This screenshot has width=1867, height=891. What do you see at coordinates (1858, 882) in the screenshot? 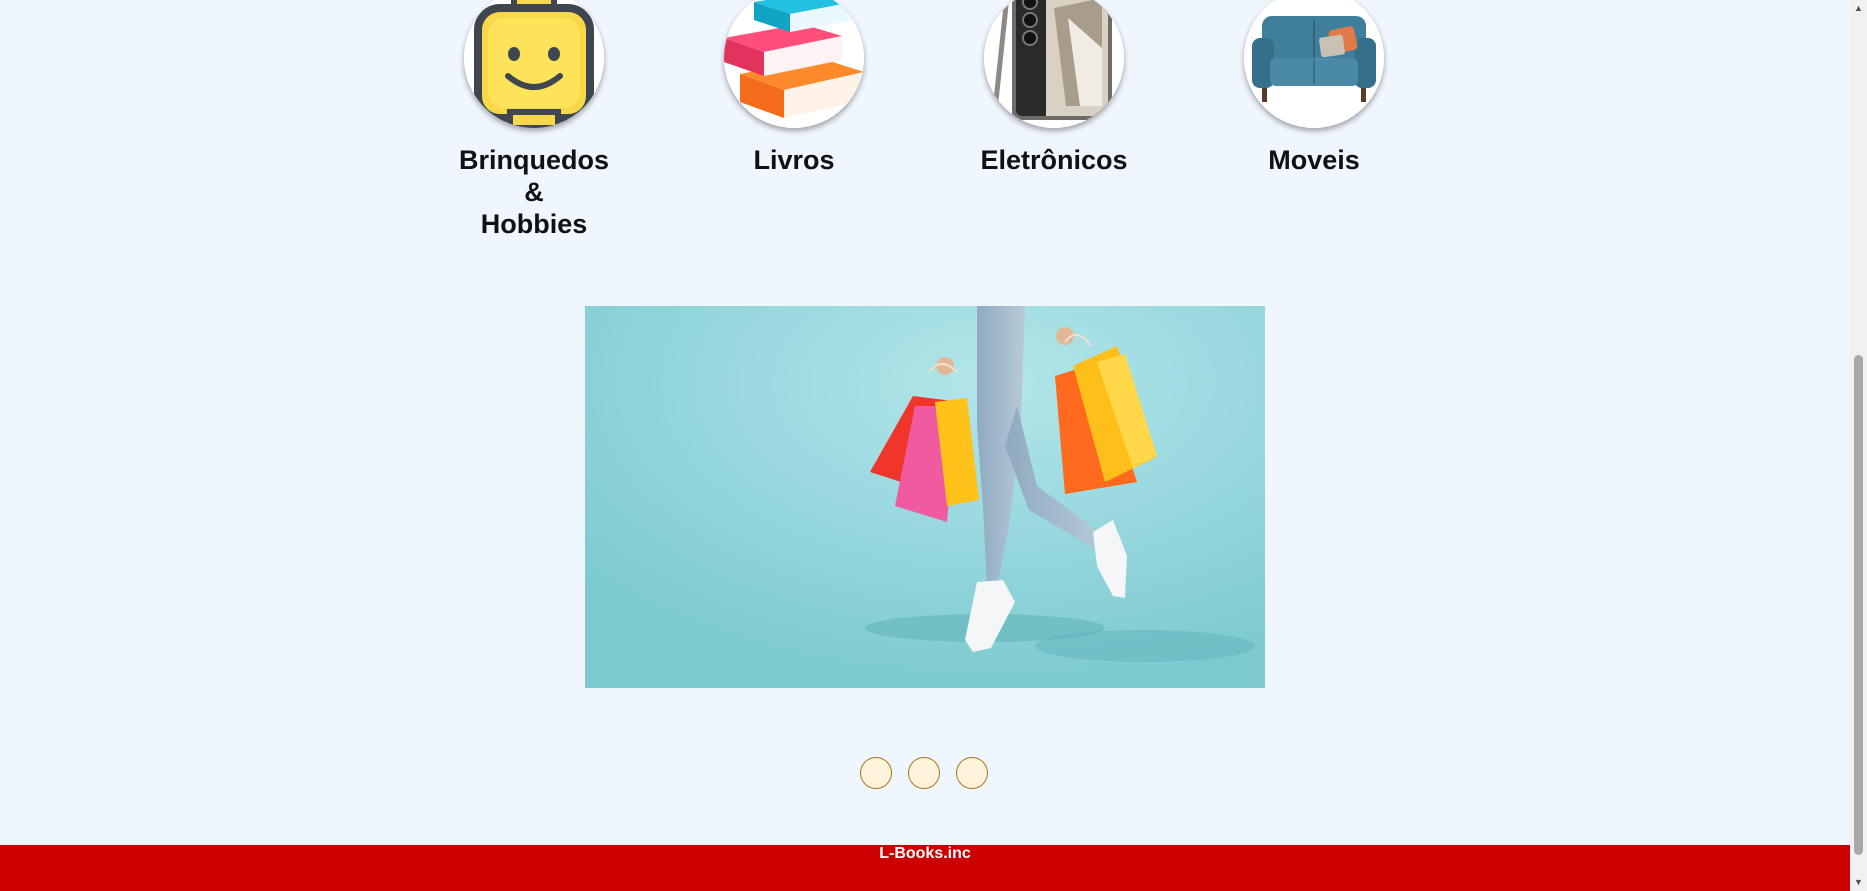
I see `scroll-down-icon: ▼` at bounding box center [1858, 882].